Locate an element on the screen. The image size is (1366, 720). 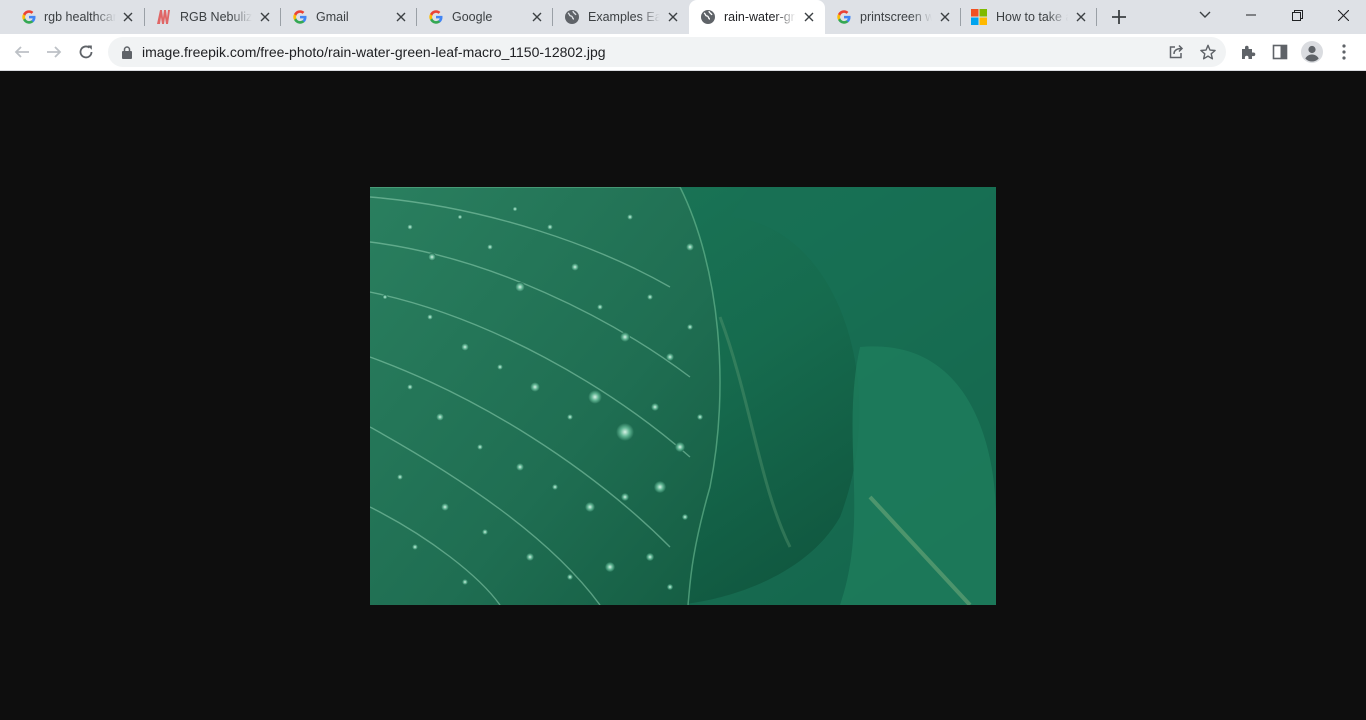
tab-separator is located at coordinates (1096, 17).